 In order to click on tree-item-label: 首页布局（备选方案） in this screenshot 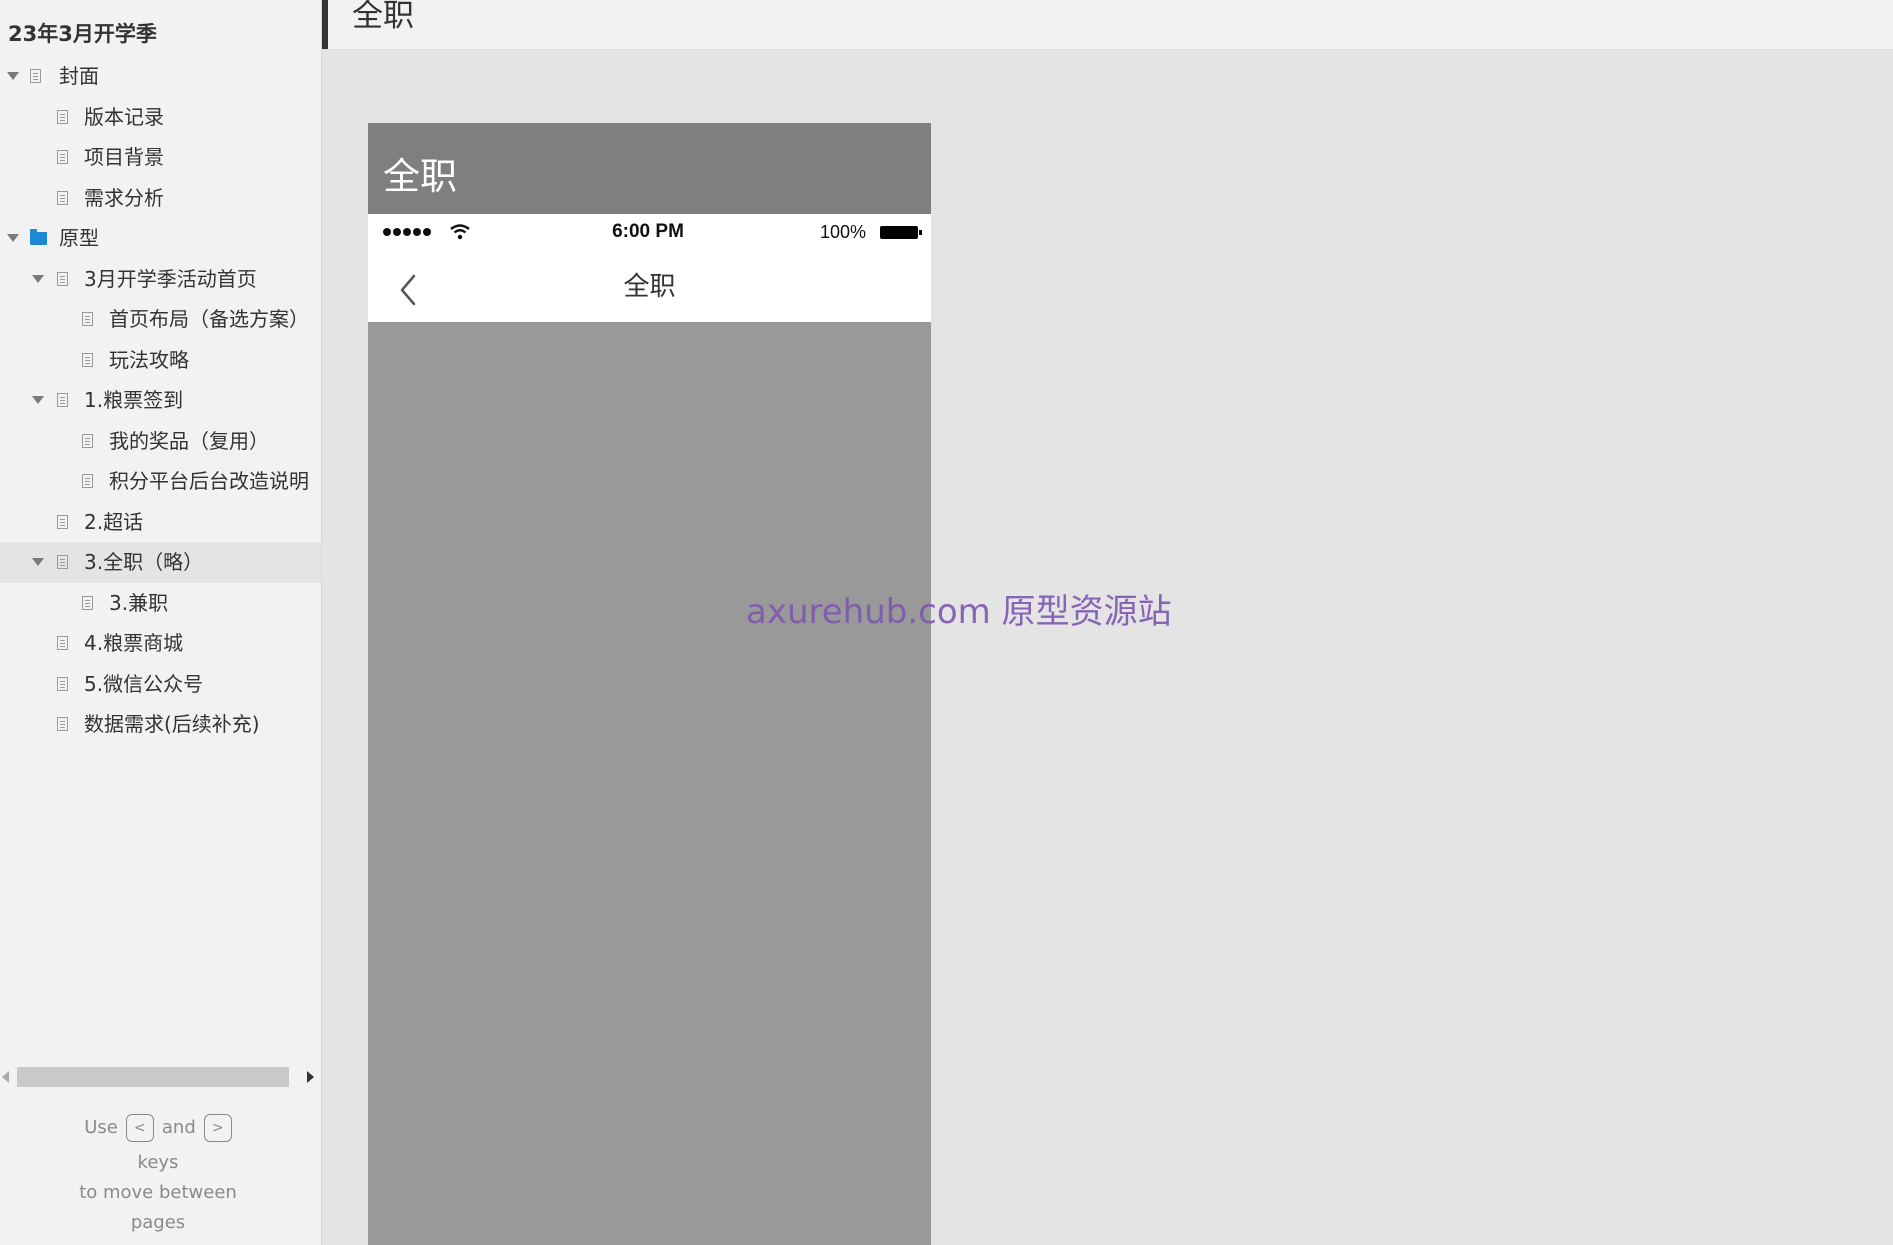, I will do `click(209, 319)`.